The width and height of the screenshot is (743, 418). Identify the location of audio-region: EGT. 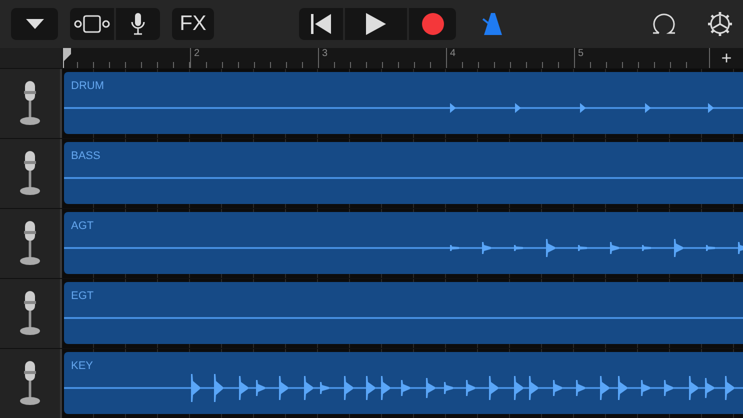
(403, 313).